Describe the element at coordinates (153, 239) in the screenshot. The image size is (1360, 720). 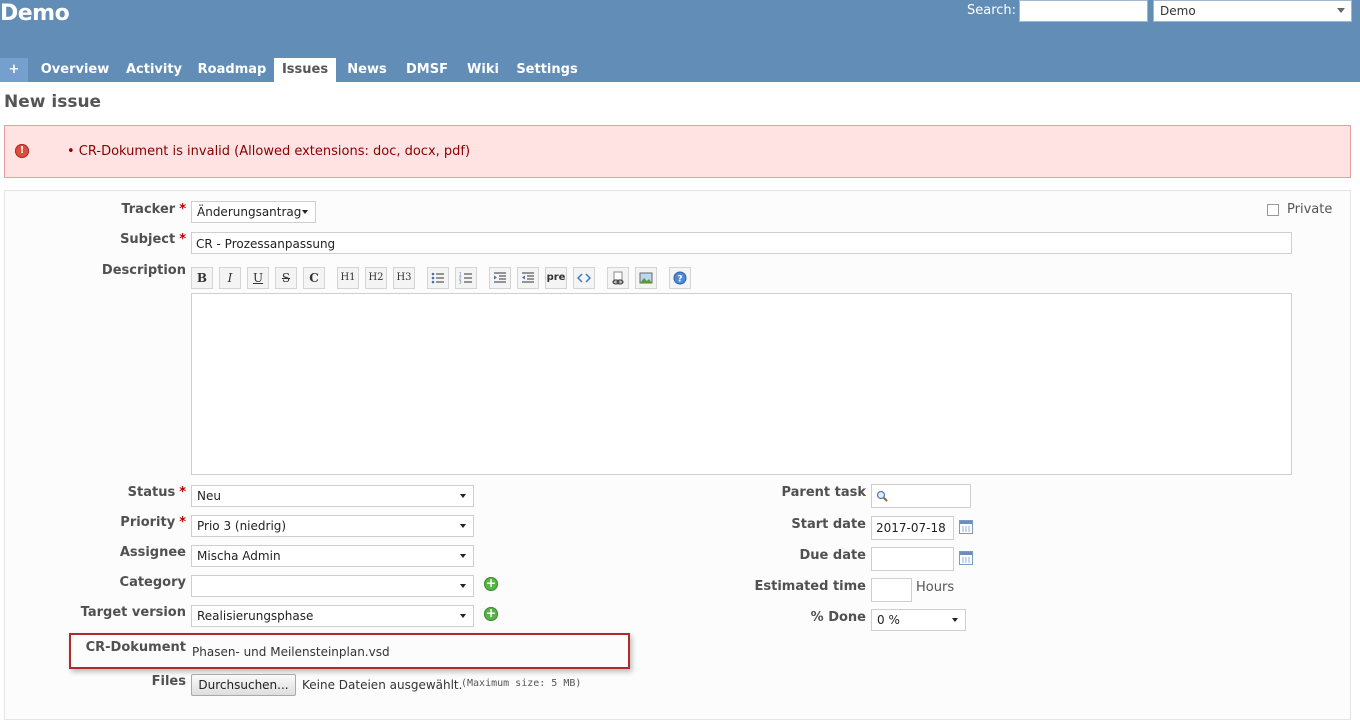
I see `subject-label: Subject *` at that location.